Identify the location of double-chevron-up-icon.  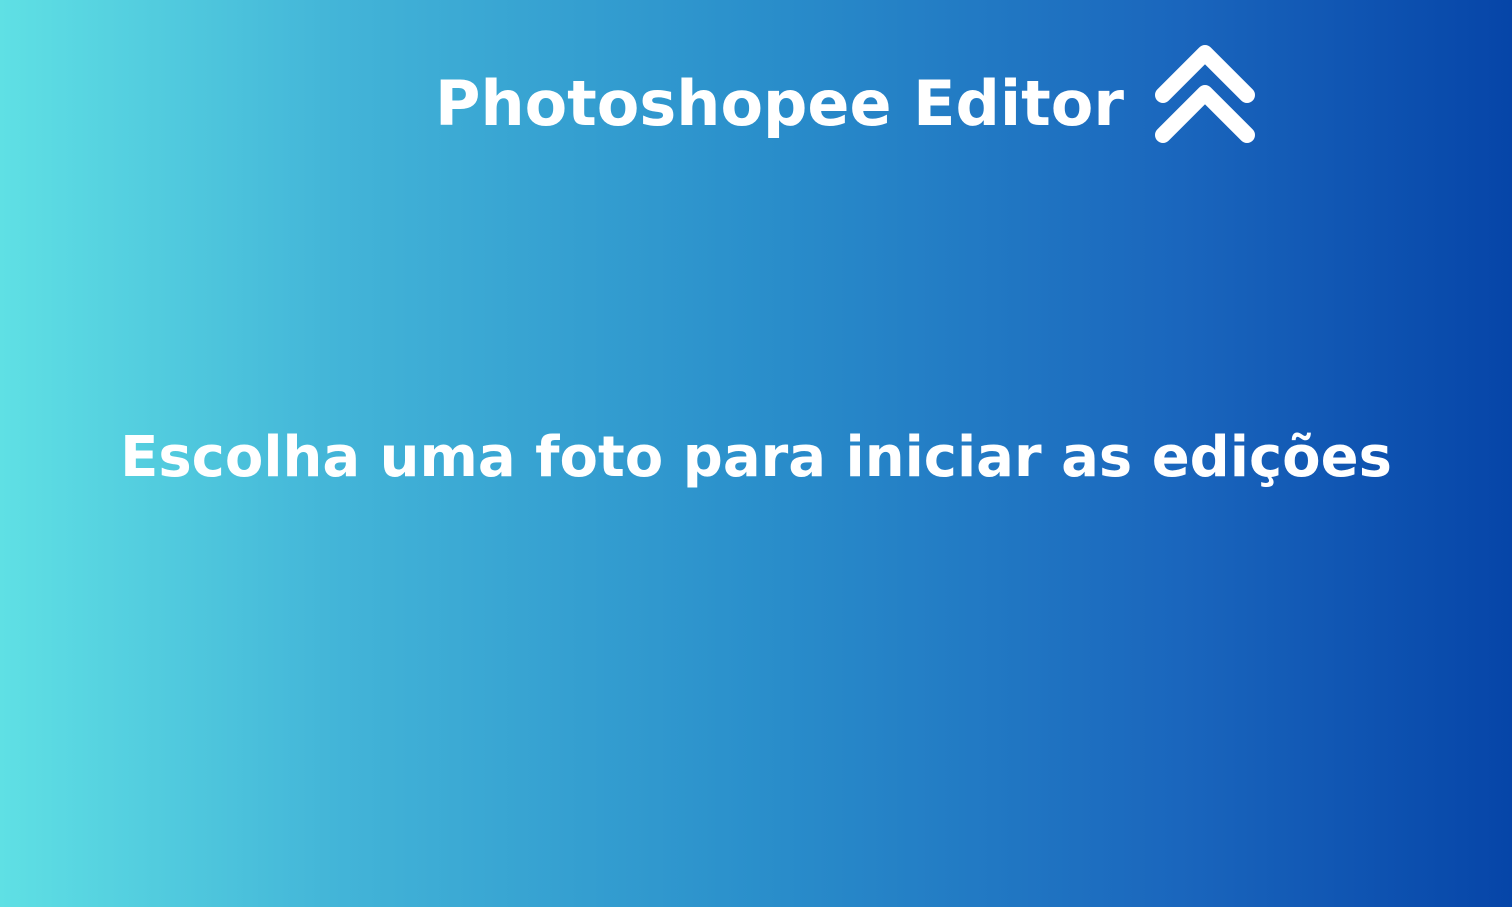
(1205, 95).